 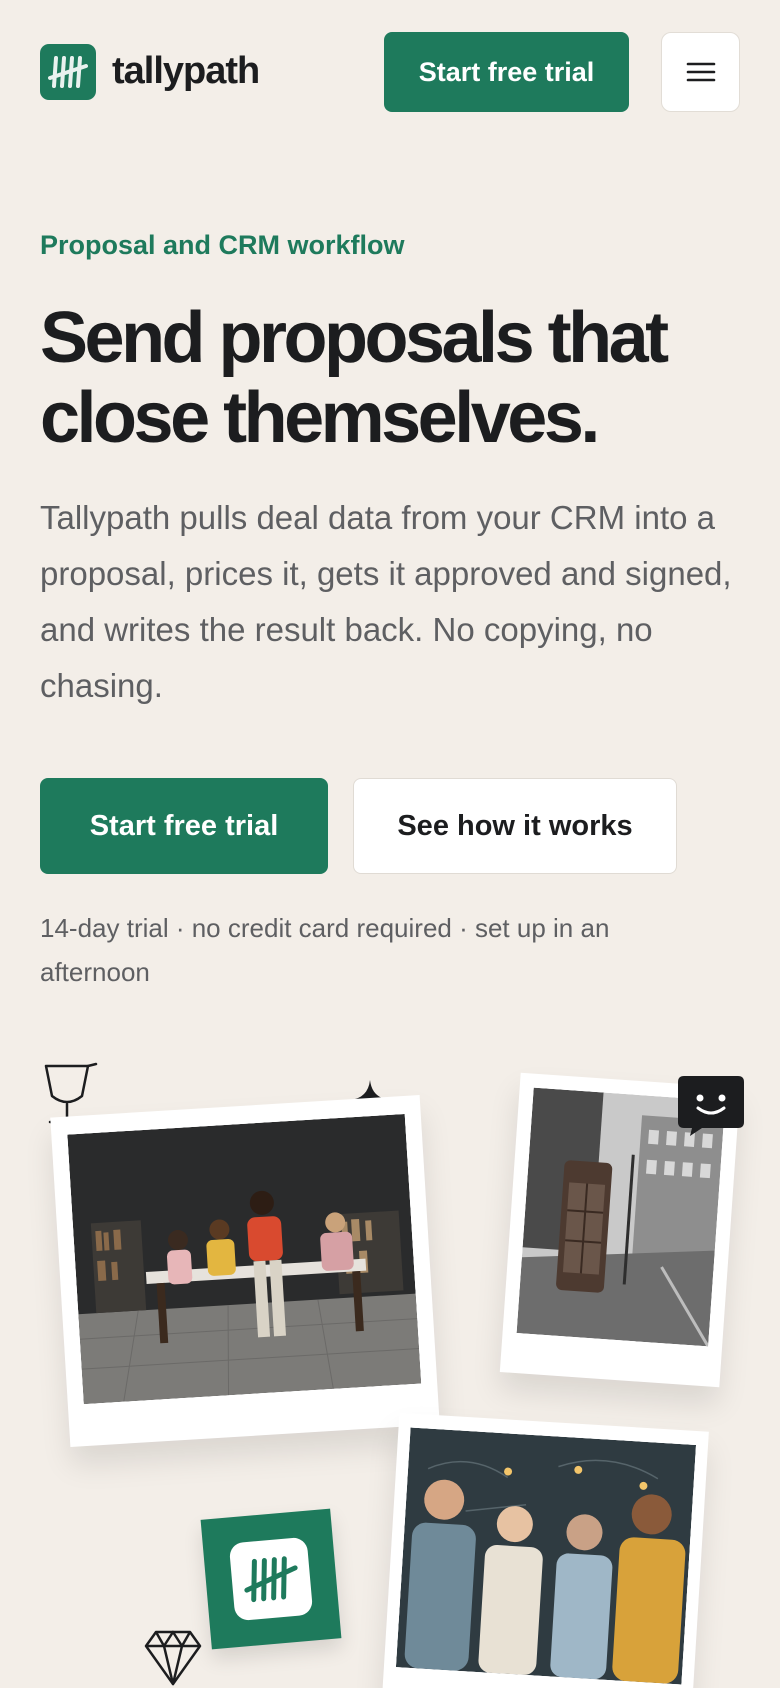 I want to click on header-start-trial-button: Start free trial, so click(x=506, y=72).